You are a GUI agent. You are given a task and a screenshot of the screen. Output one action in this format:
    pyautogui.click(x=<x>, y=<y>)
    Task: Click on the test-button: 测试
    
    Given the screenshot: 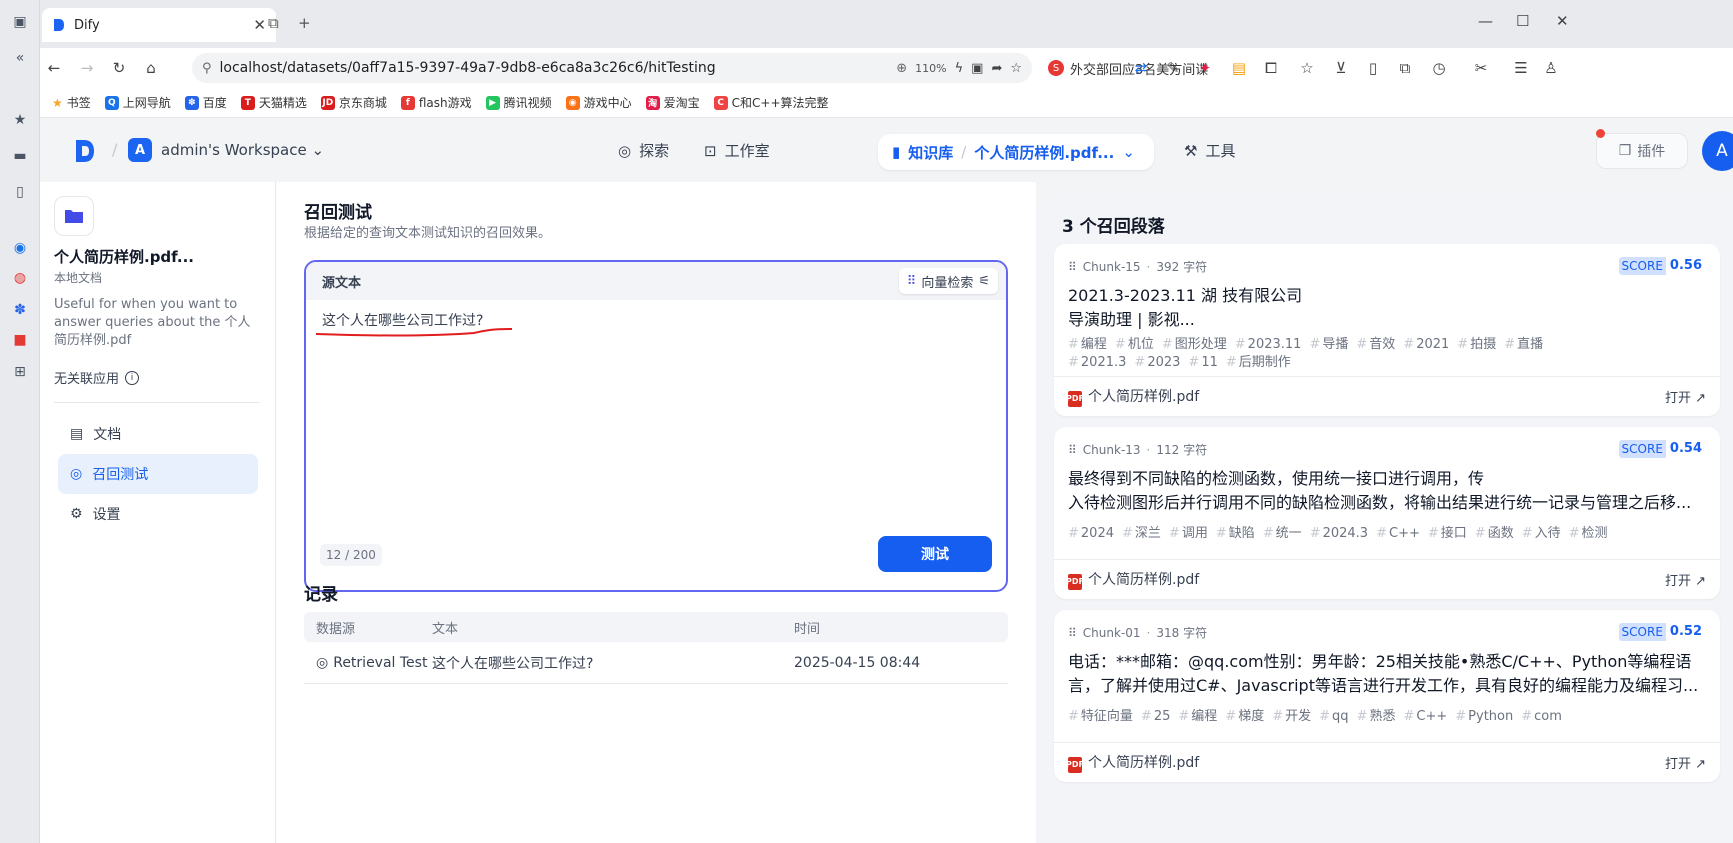 What is the action you would take?
    pyautogui.click(x=935, y=554)
    